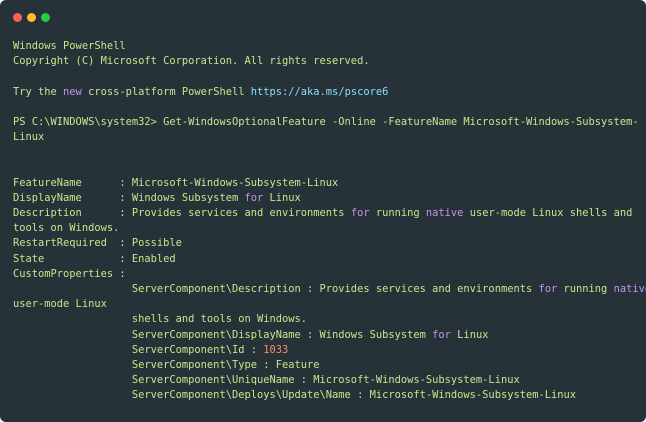  What do you see at coordinates (31, 17) in the screenshot?
I see `minimize-button` at bounding box center [31, 17].